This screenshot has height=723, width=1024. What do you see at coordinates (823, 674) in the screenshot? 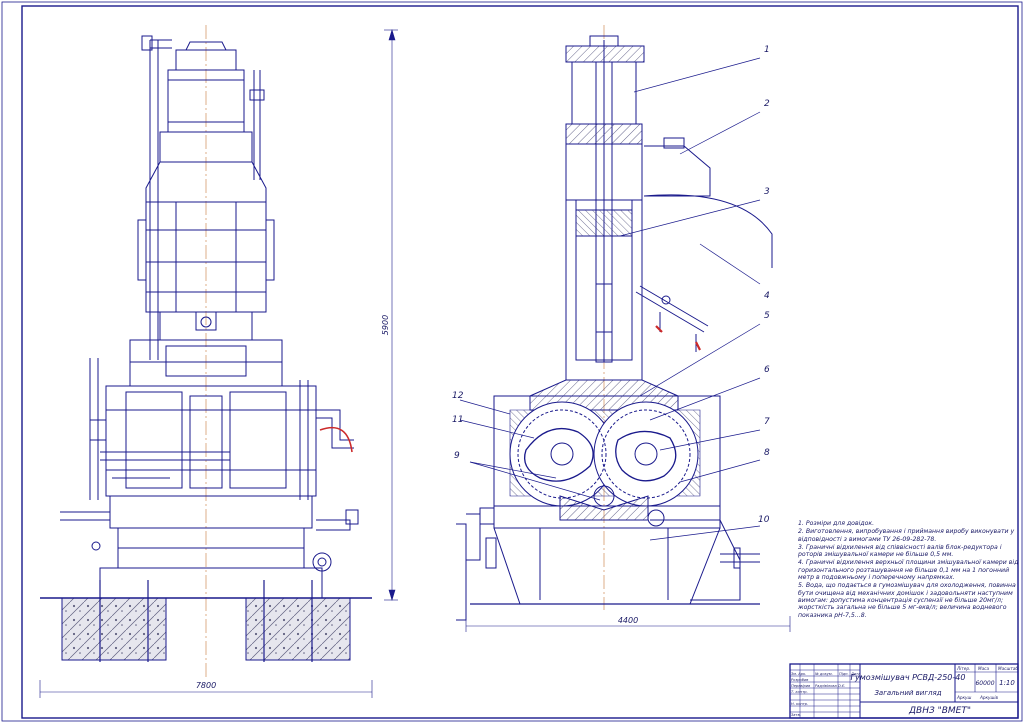
I see `stamp-doc-label: № докум.` at bounding box center [823, 674].